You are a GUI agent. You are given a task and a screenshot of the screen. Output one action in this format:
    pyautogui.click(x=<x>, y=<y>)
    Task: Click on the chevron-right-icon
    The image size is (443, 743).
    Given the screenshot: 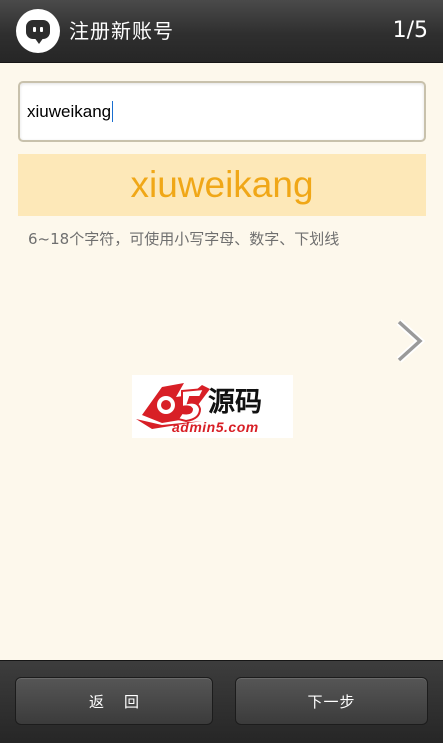 What is the action you would take?
    pyautogui.click(x=409, y=341)
    